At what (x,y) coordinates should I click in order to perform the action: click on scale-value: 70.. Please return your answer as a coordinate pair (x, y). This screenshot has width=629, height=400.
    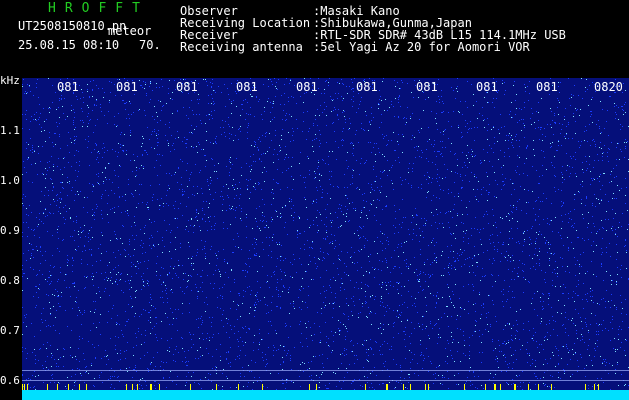
    Looking at the image, I should click on (150, 45).